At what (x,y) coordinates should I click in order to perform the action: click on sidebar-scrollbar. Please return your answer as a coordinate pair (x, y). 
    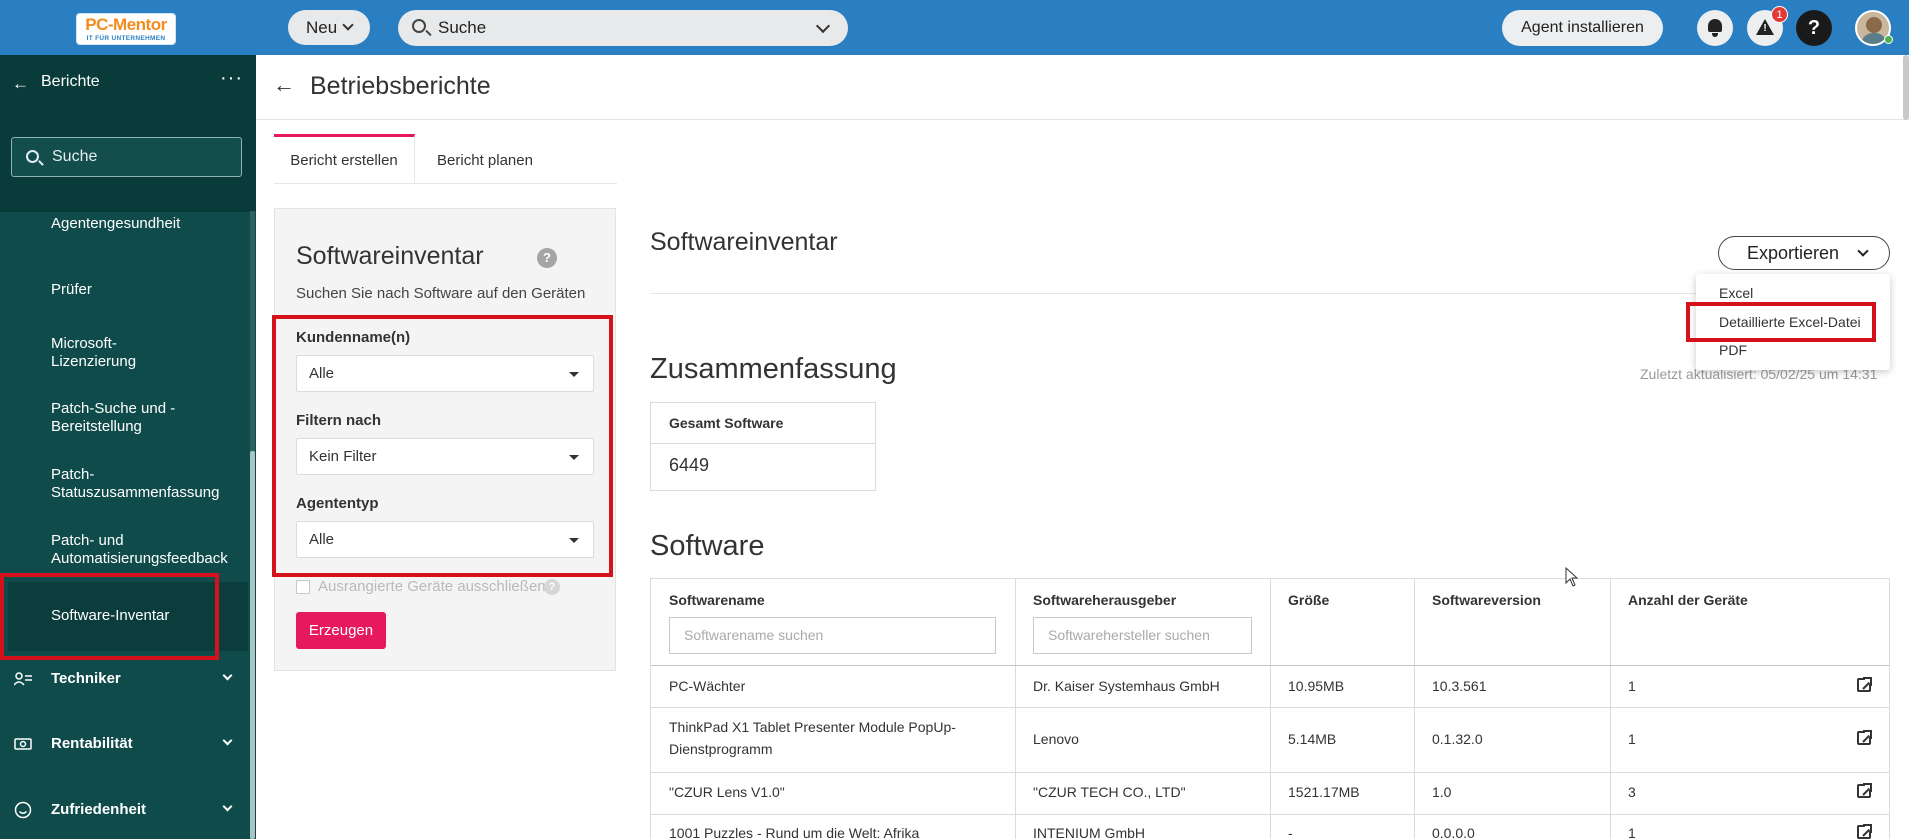
    Looking at the image, I should click on (252, 525).